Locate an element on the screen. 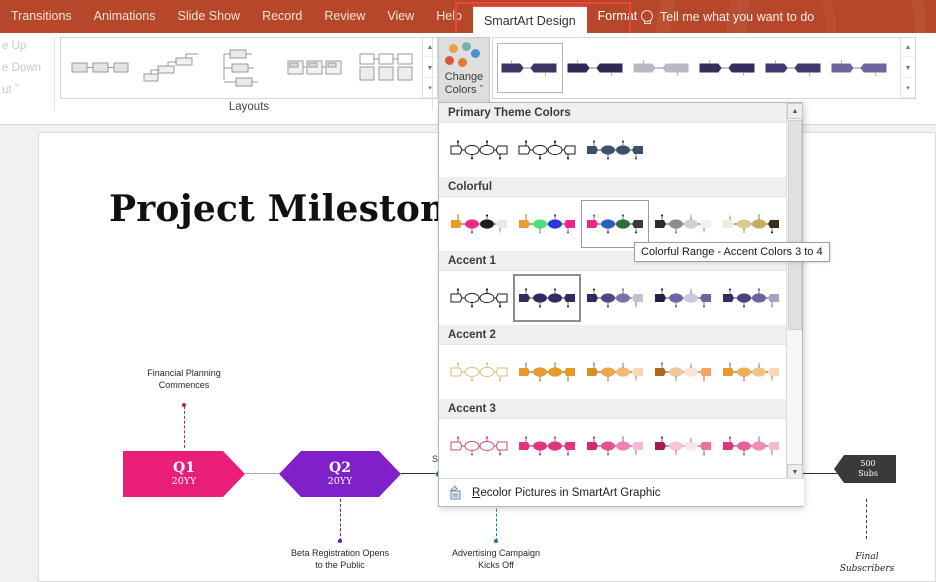  subscribers-tag: 500 Subs is located at coordinates (865, 469).